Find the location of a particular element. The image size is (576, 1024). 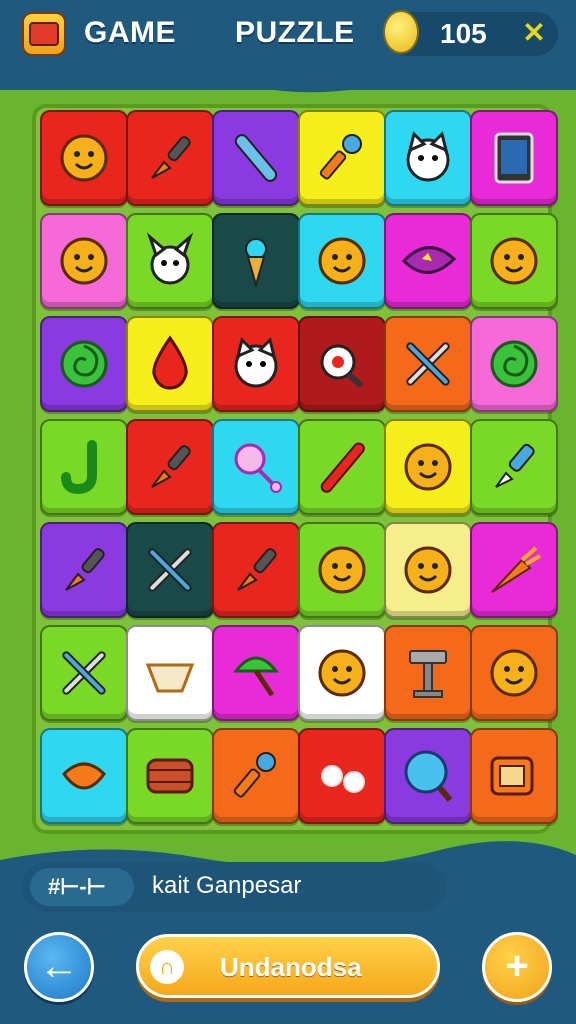

arrow-left-icon: ← is located at coordinates (59, 966).